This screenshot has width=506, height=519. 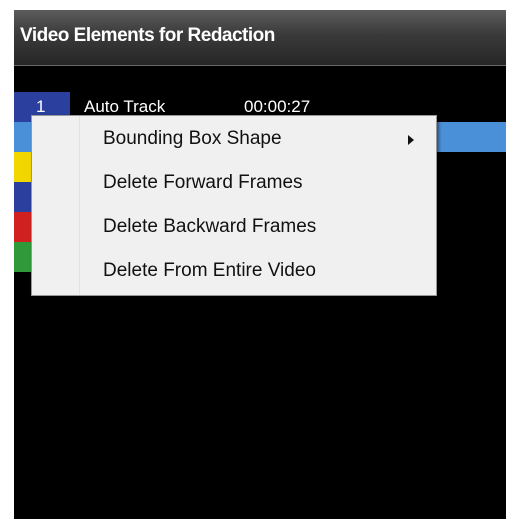 I want to click on menu-item-delete-forward-frames: Delete Forward Frames, so click(x=234, y=183).